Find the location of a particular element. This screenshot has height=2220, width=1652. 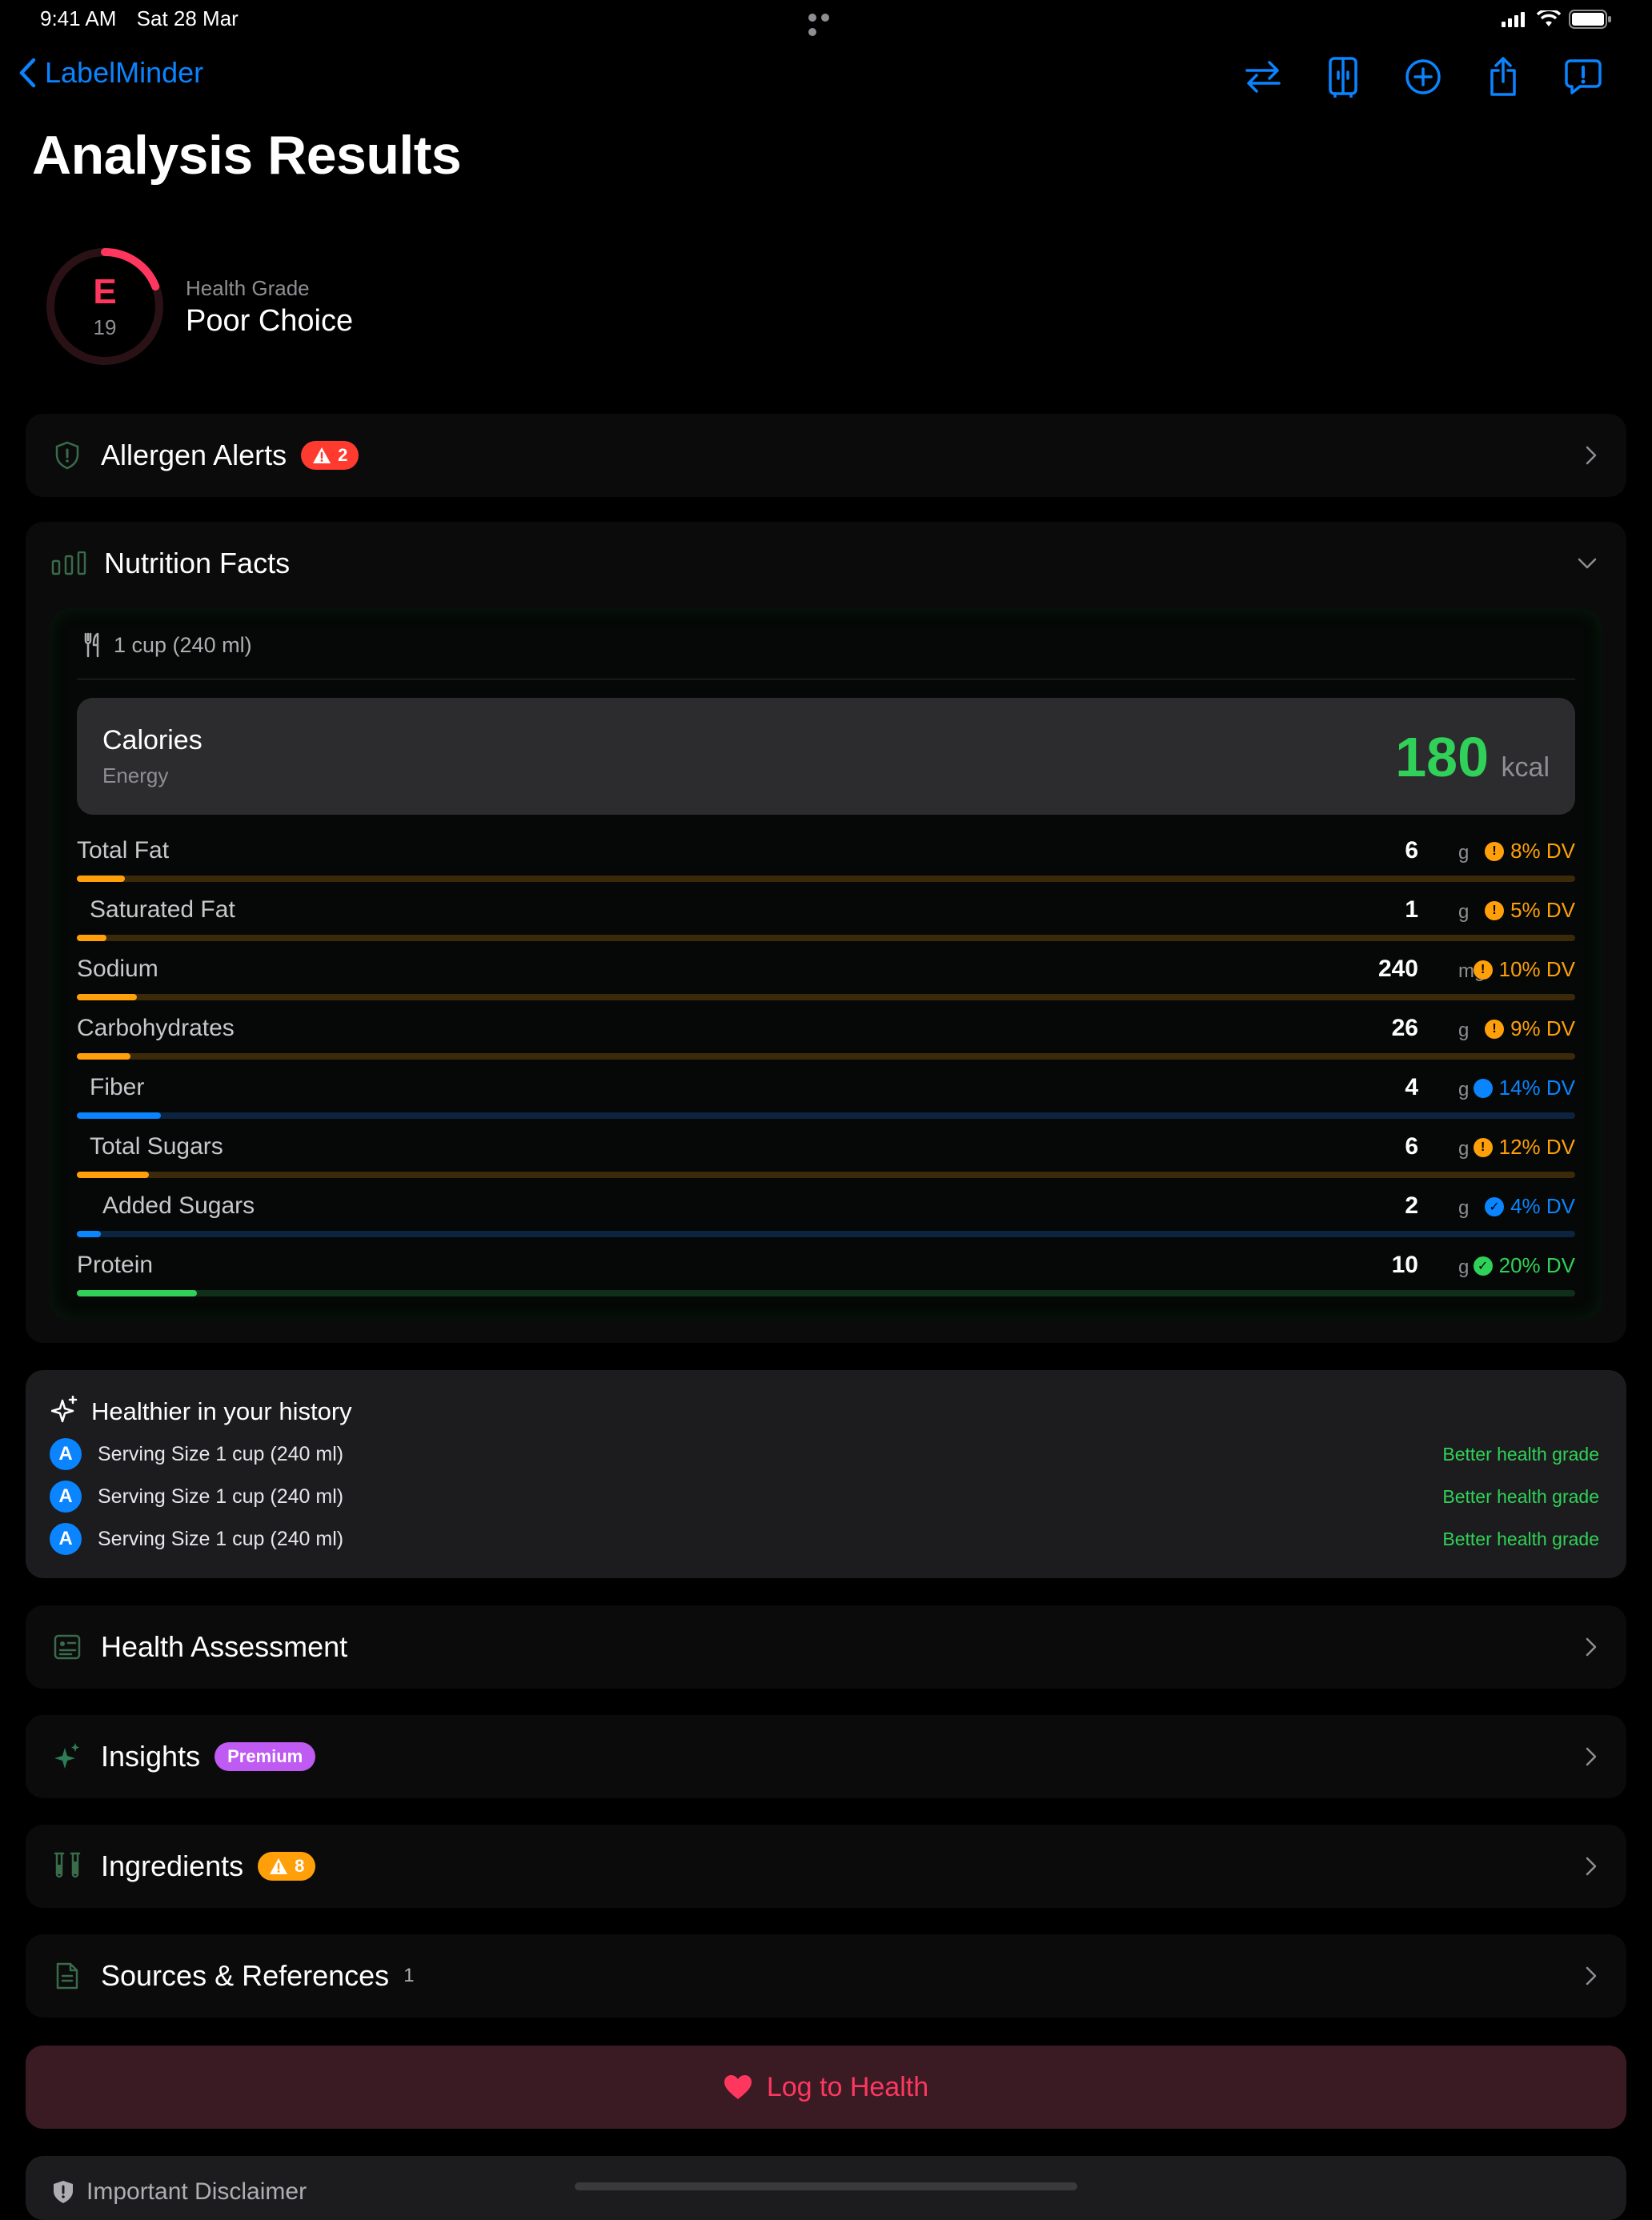

share-button is located at coordinates (1503, 77).